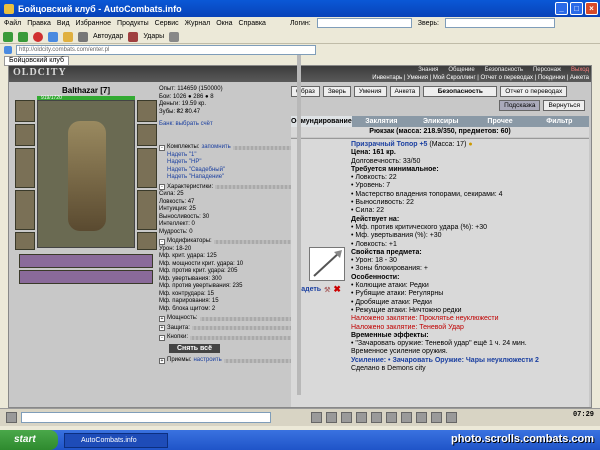 This screenshot has height=450, width=600. What do you see at coordinates (299, 225) in the screenshot?
I see `page-scrollbar` at bounding box center [299, 225].